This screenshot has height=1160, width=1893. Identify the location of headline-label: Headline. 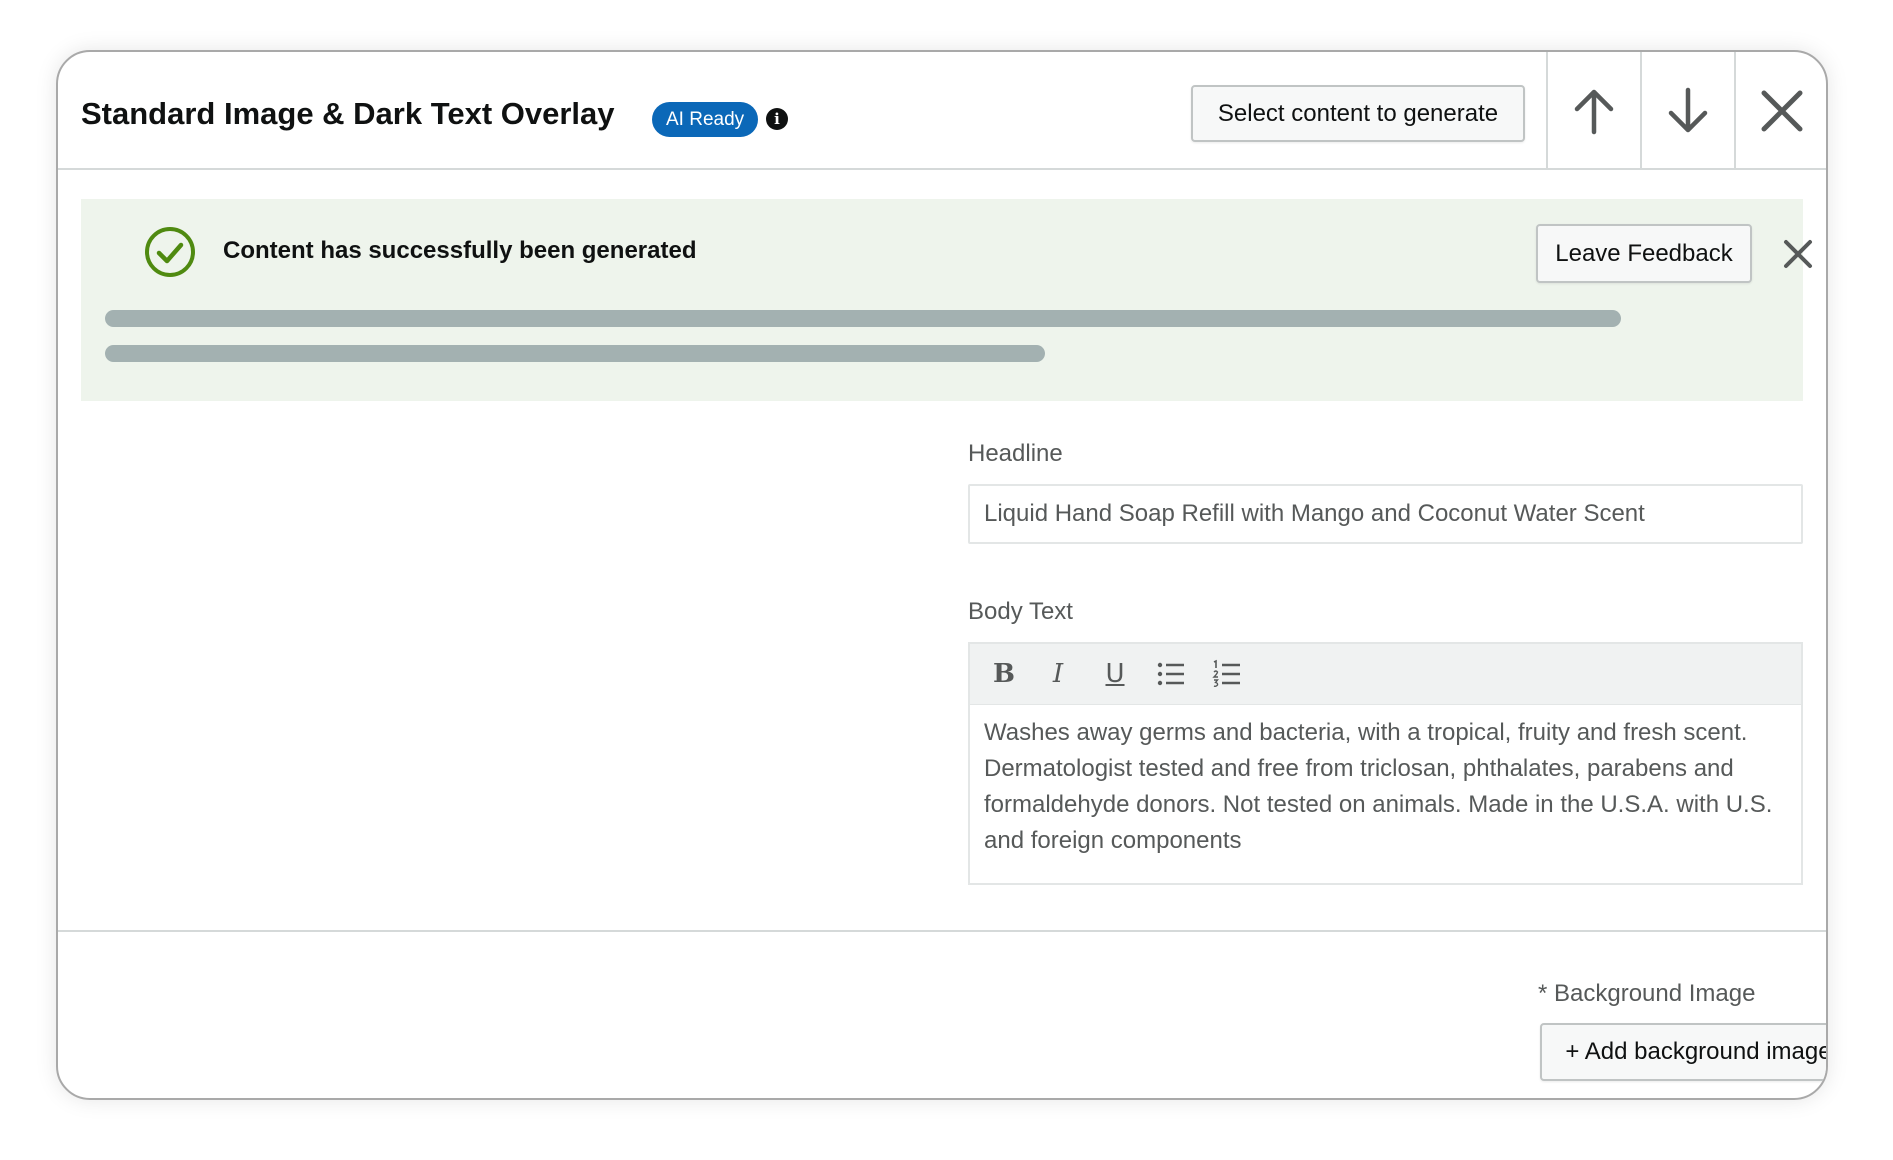
(1015, 453).